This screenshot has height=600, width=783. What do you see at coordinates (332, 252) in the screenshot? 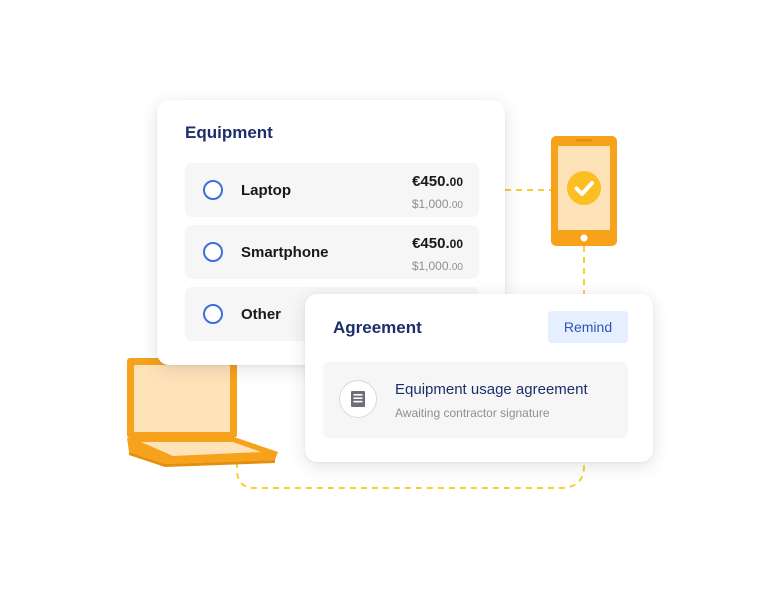
I see `equipment-option-smartphone: Smartphone €450.00 $1,000.00` at bounding box center [332, 252].